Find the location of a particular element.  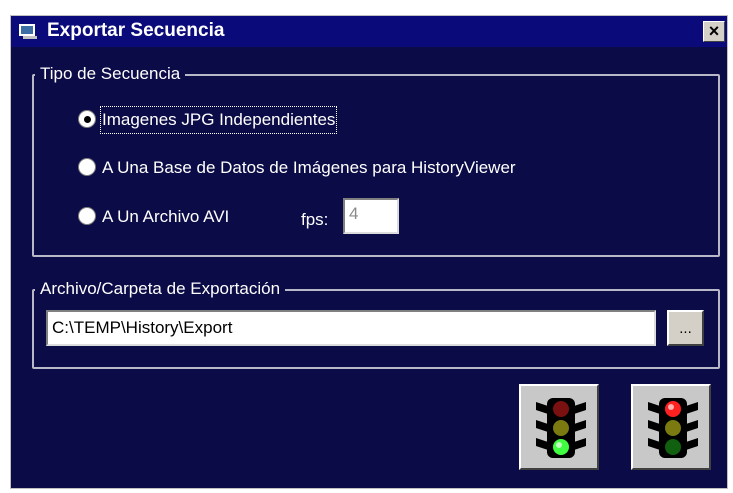

traffic-light-green-icon is located at coordinates (561, 428).